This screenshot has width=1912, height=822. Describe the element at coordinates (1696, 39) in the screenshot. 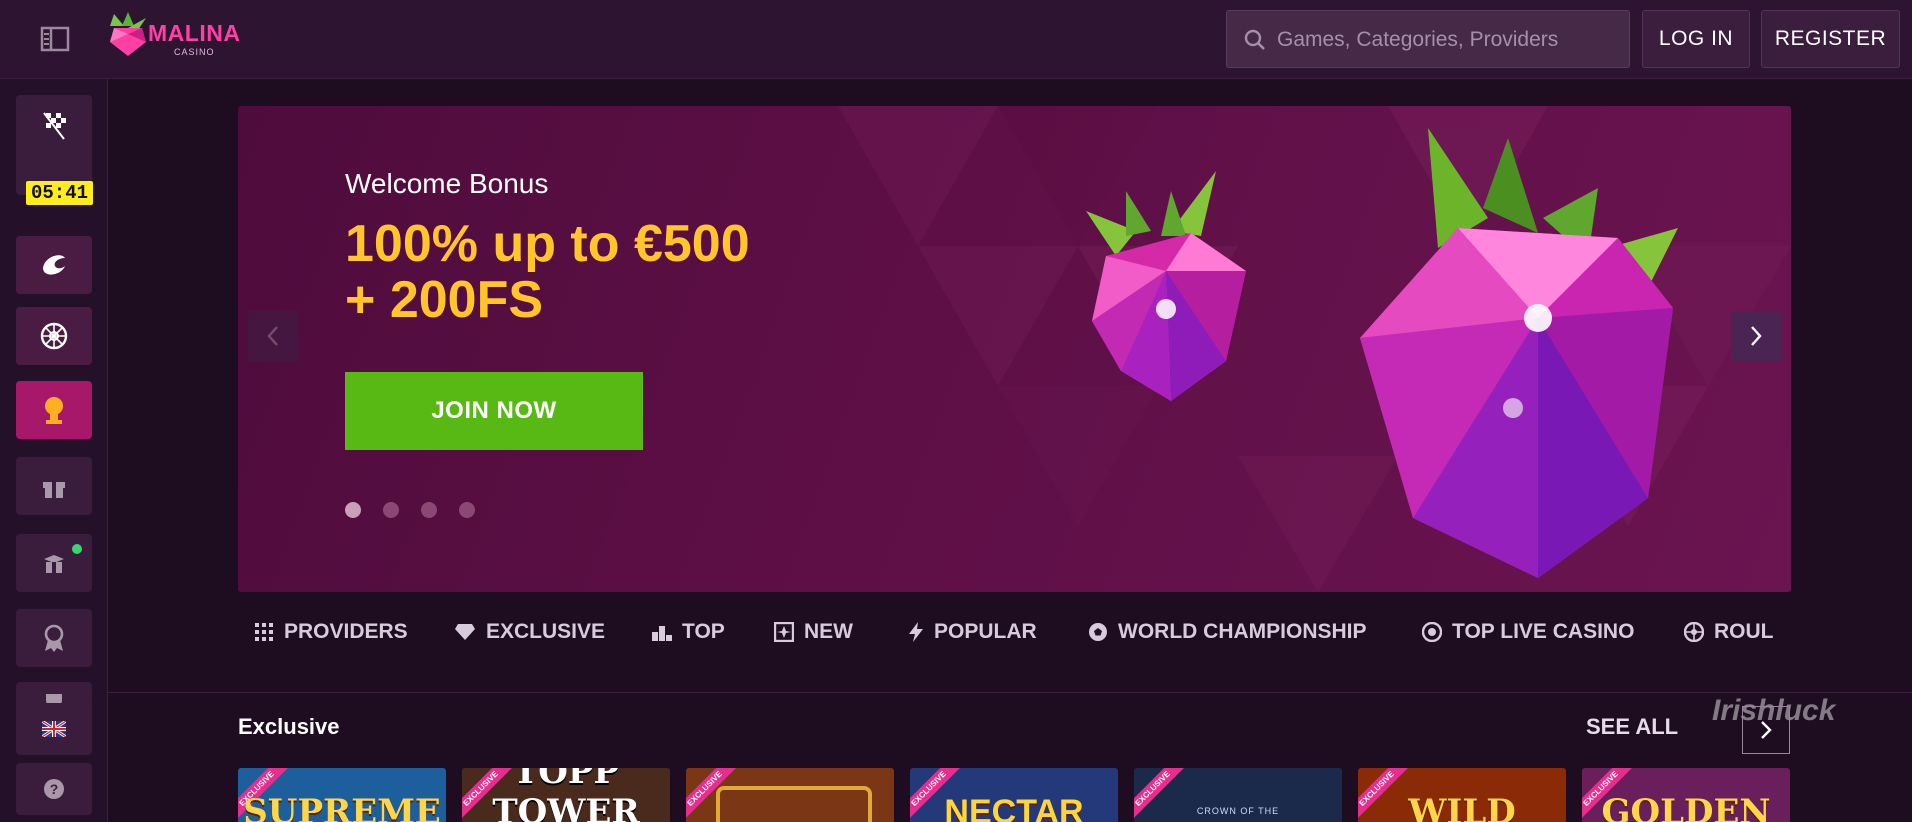

I see `login-button: LOG IN` at that location.